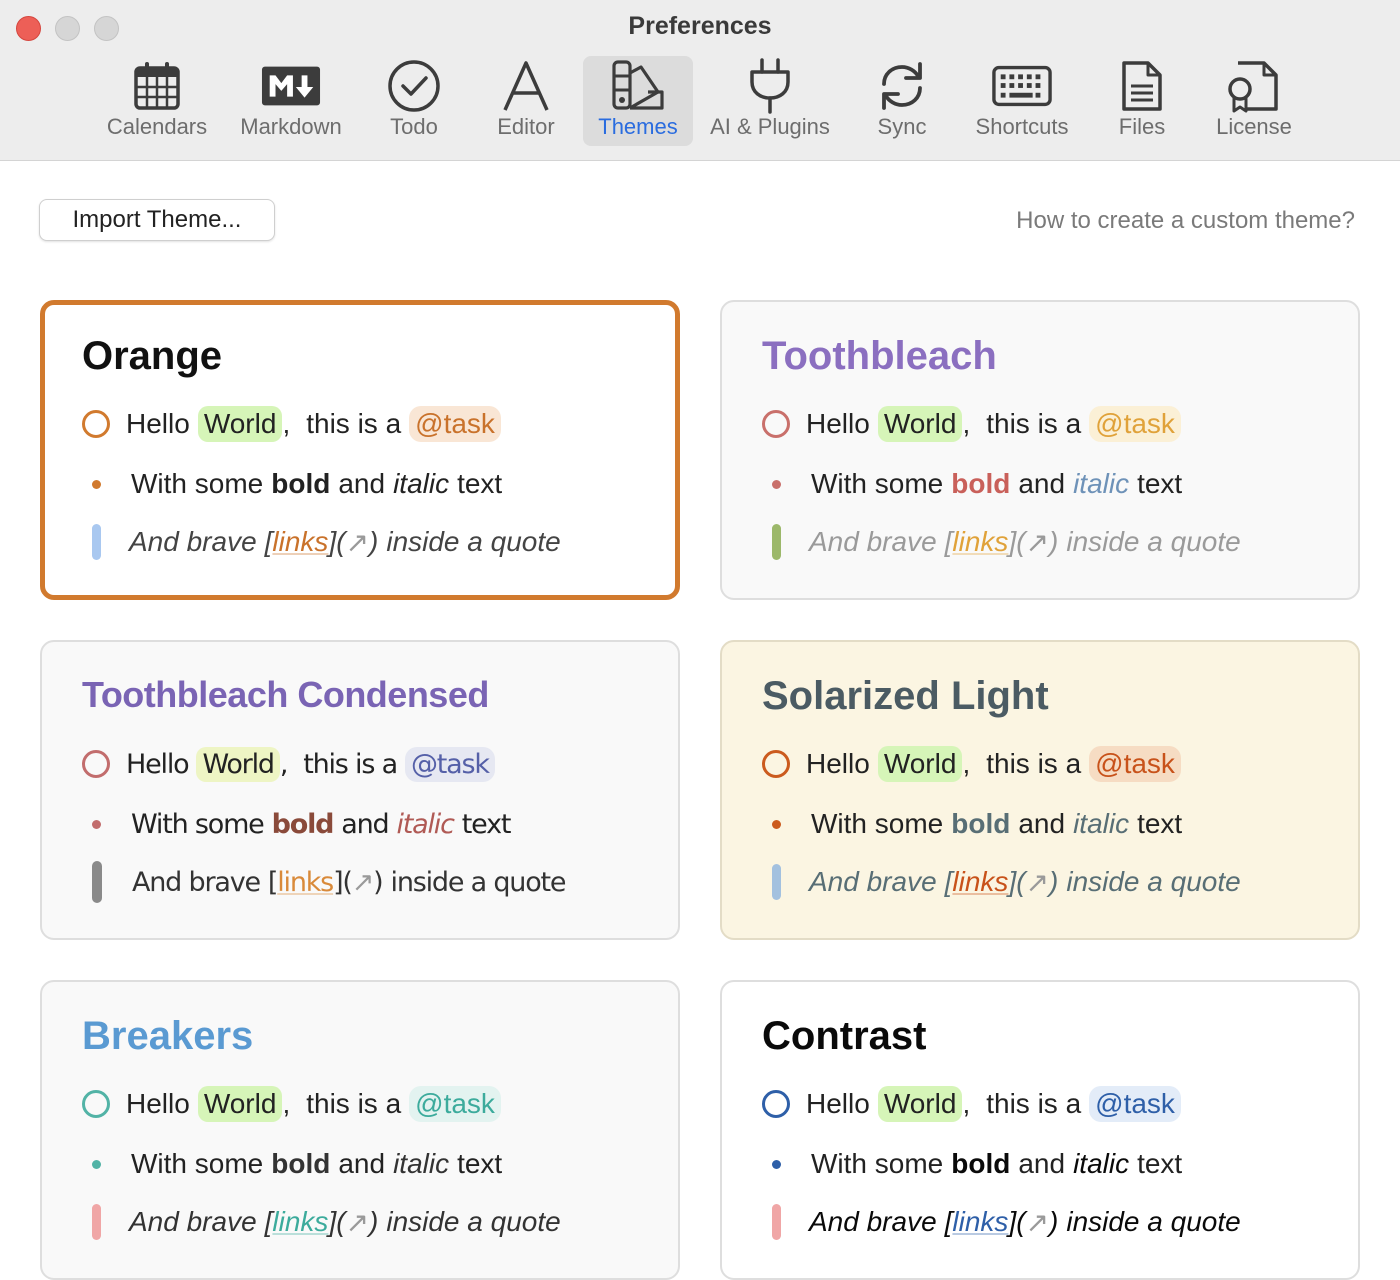 This screenshot has width=1400, height=1280. I want to click on theme-name: Contrast, so click(844, 1036).